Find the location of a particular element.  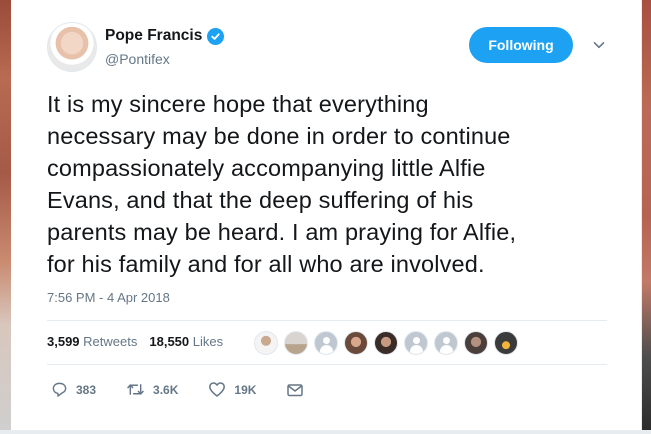

following-button: Following is located at coordinates (521, 45).